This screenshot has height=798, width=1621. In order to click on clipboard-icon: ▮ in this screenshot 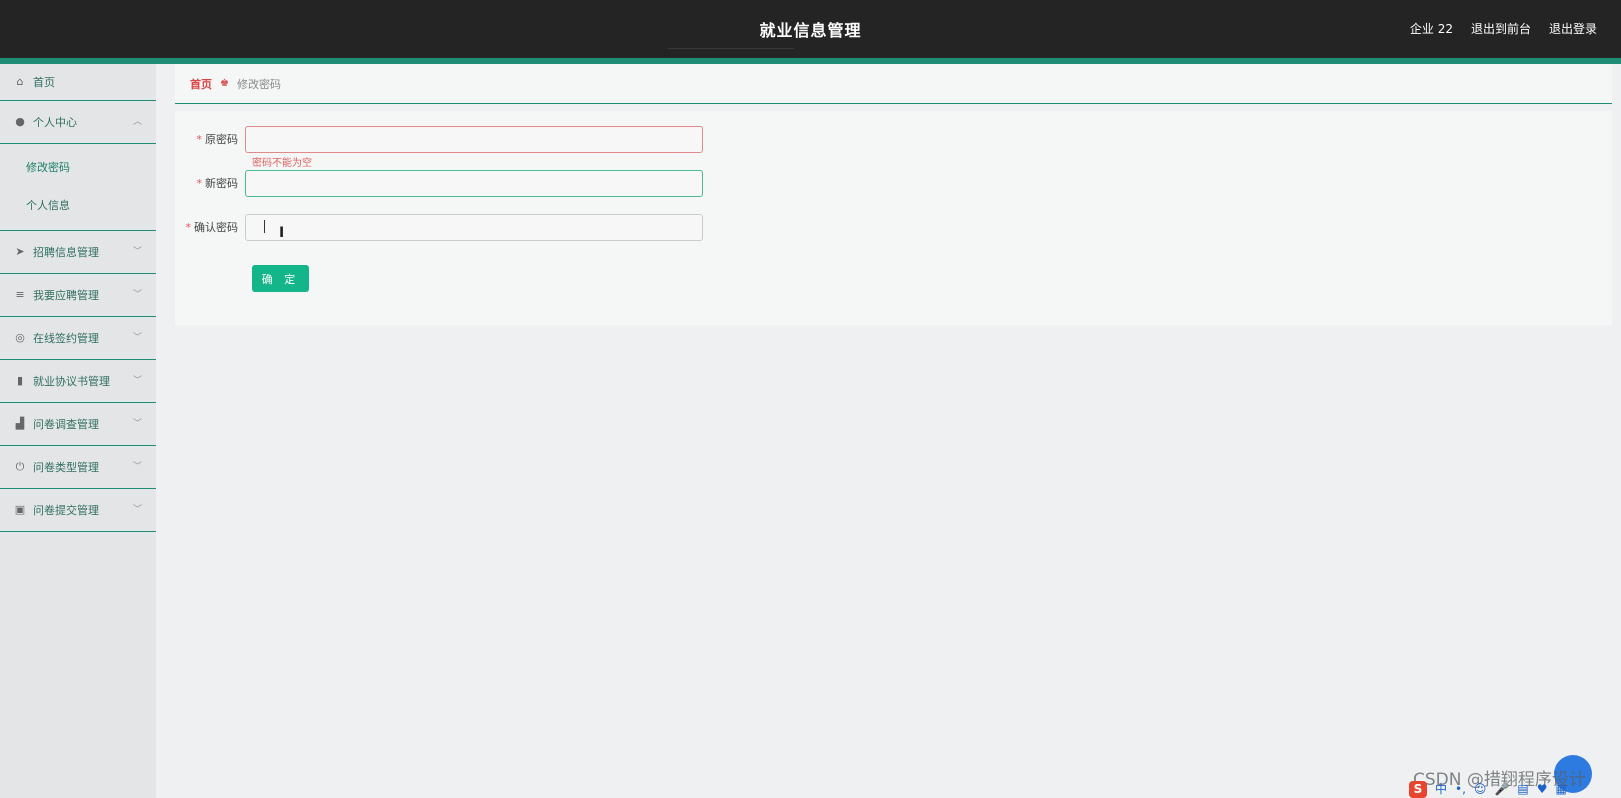, I will do `click(20, 380)`.